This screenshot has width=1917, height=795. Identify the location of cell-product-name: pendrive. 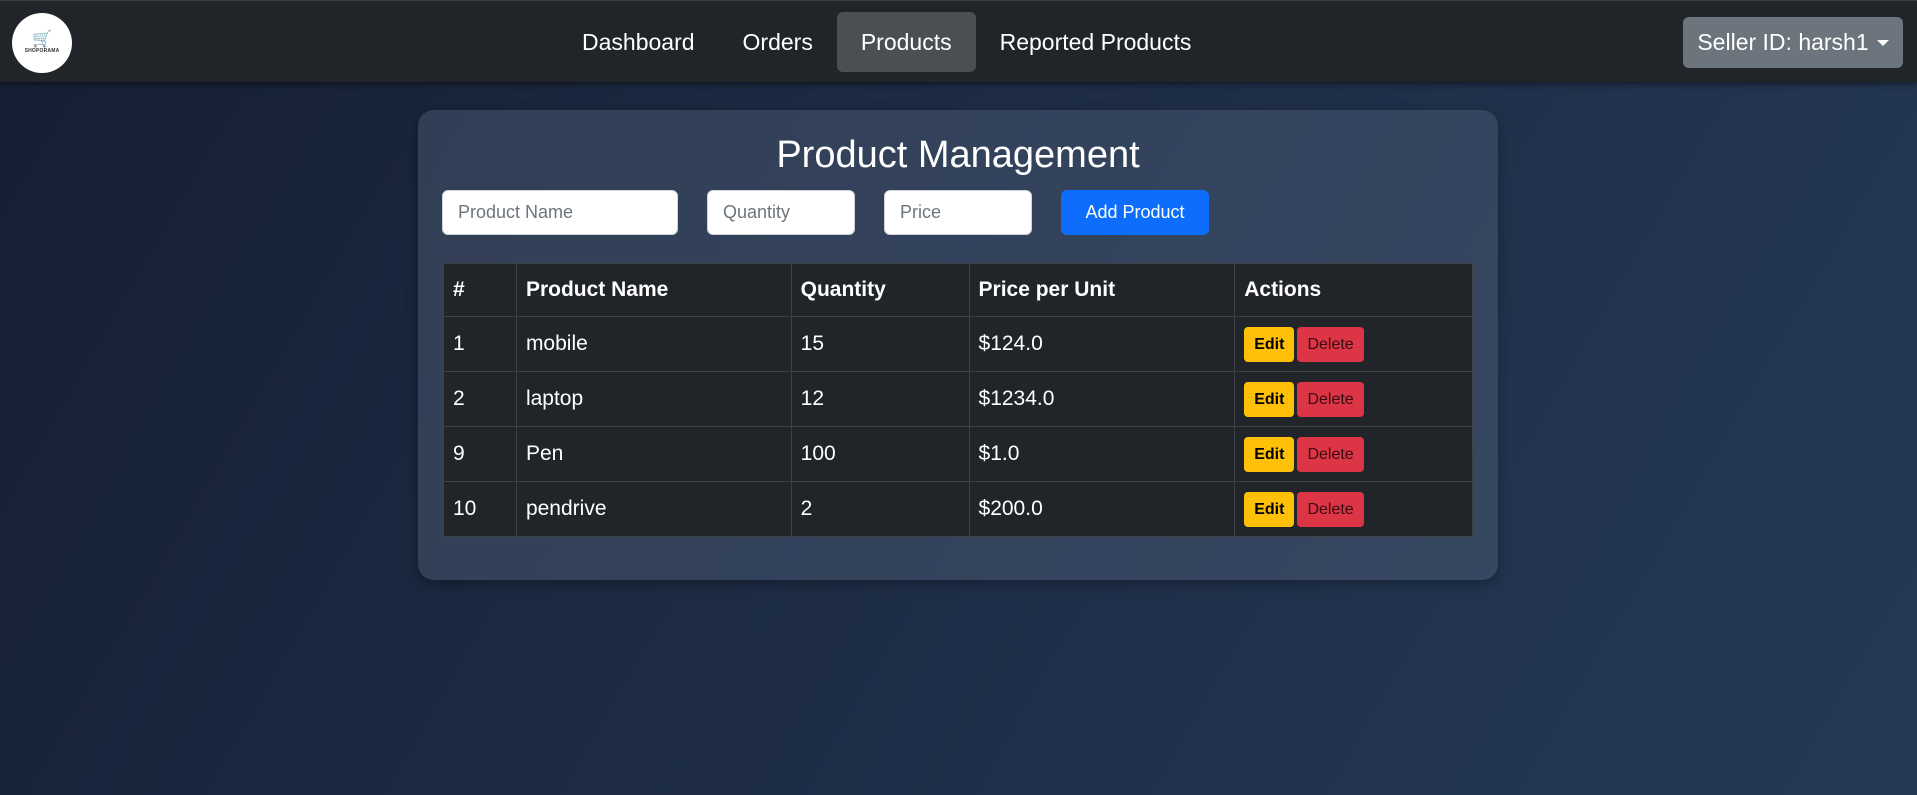
(653, 509).